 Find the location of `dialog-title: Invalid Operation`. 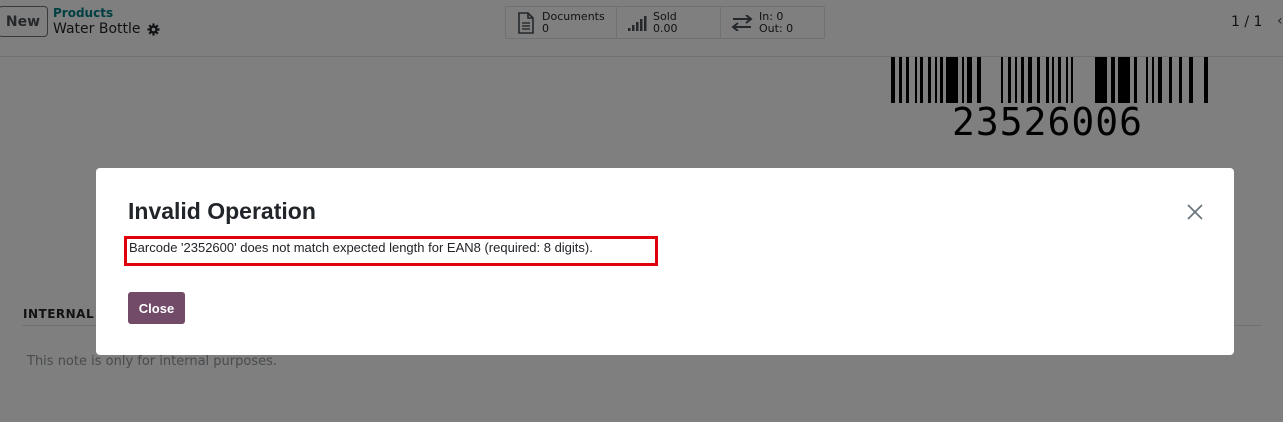

dialog-title: Invalid Operation is located at coordinates (222, 211).